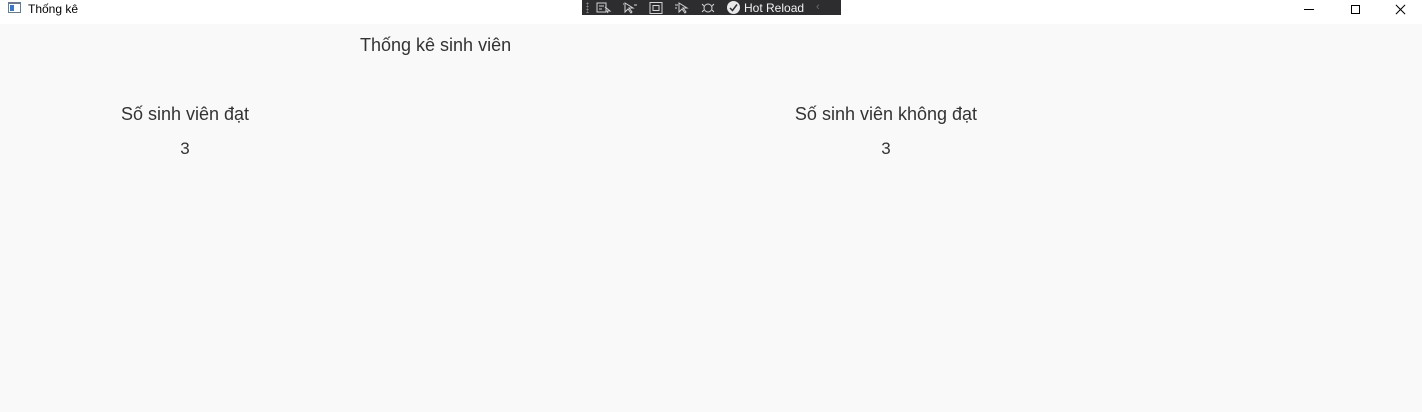 This screenshot has height=412, width=1422. Describe the element at coordinates (604, 7) in the screenshot. I see `select-element-icon` at that location.